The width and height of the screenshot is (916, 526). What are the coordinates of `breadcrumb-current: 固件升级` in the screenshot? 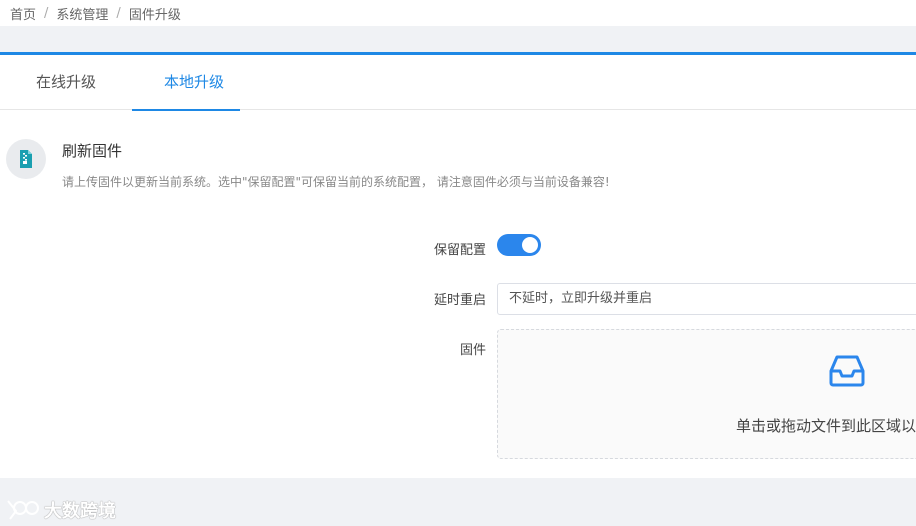 It's located at (154, 15).